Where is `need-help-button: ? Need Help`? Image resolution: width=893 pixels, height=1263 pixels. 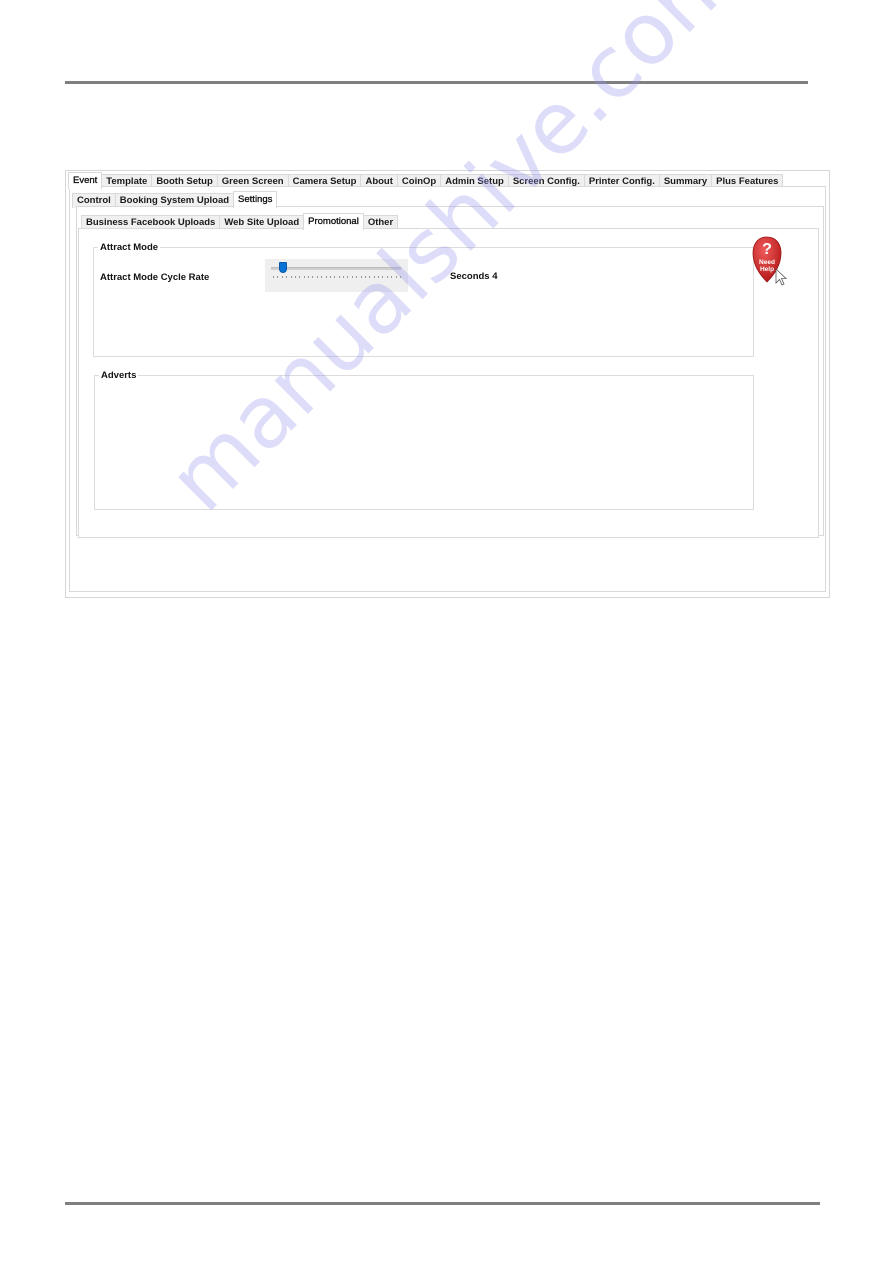
need-help-button: ? Need Help is located at coordinates (772, 261).